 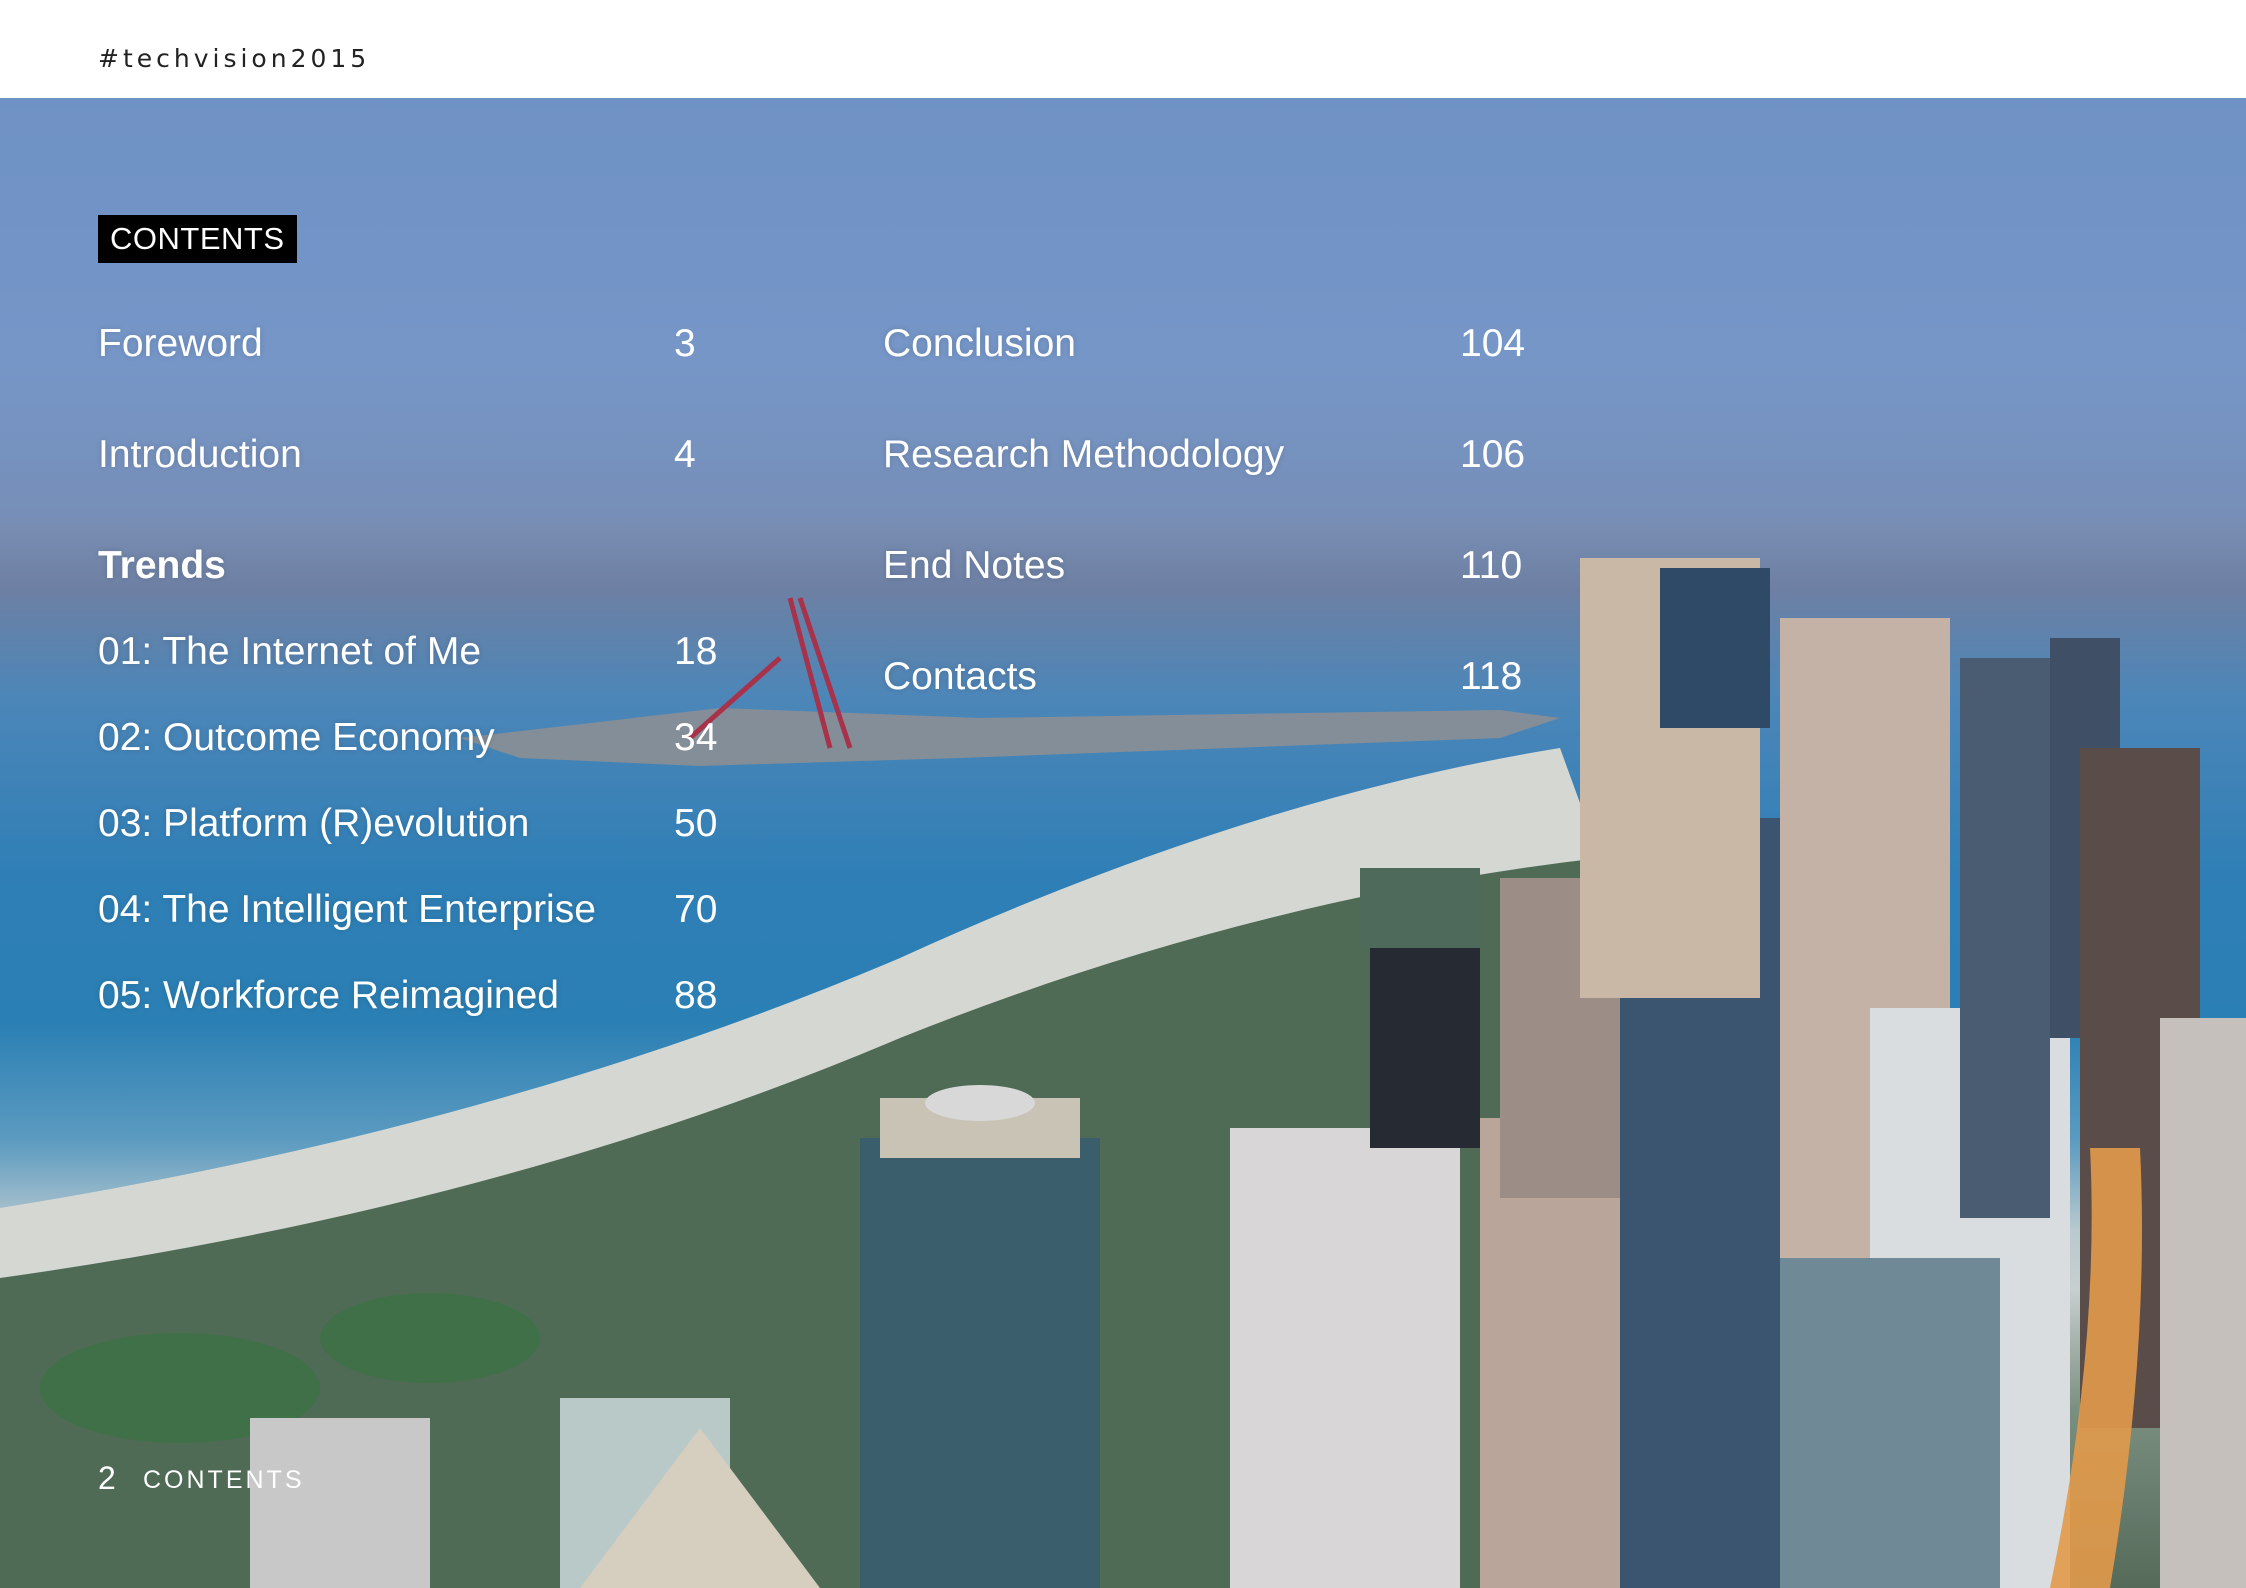 I want to click on page-number: 2, so click(x=107, y=1478).